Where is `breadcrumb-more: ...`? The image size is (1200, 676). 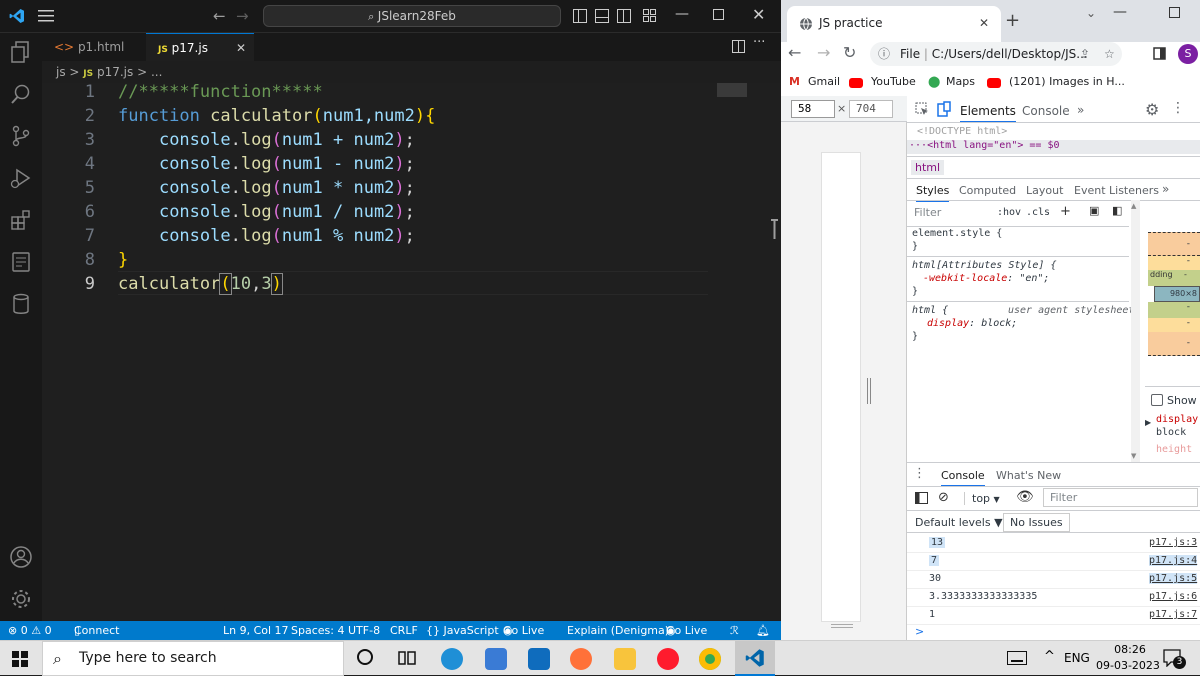 breadcrumb-more: ... is located at coordinates (156, 72).